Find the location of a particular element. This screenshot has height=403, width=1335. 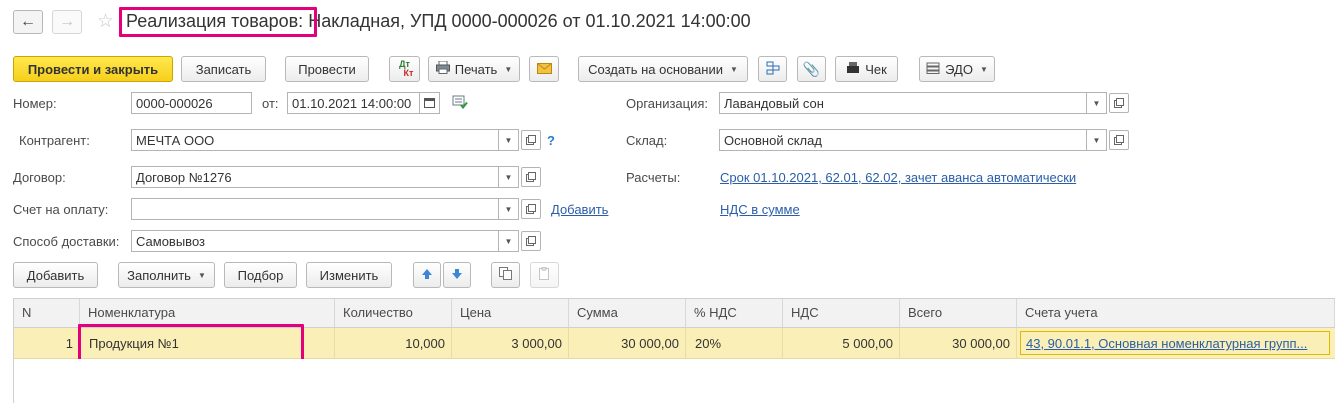

back-button: ← is located at coordinates (28, 22).